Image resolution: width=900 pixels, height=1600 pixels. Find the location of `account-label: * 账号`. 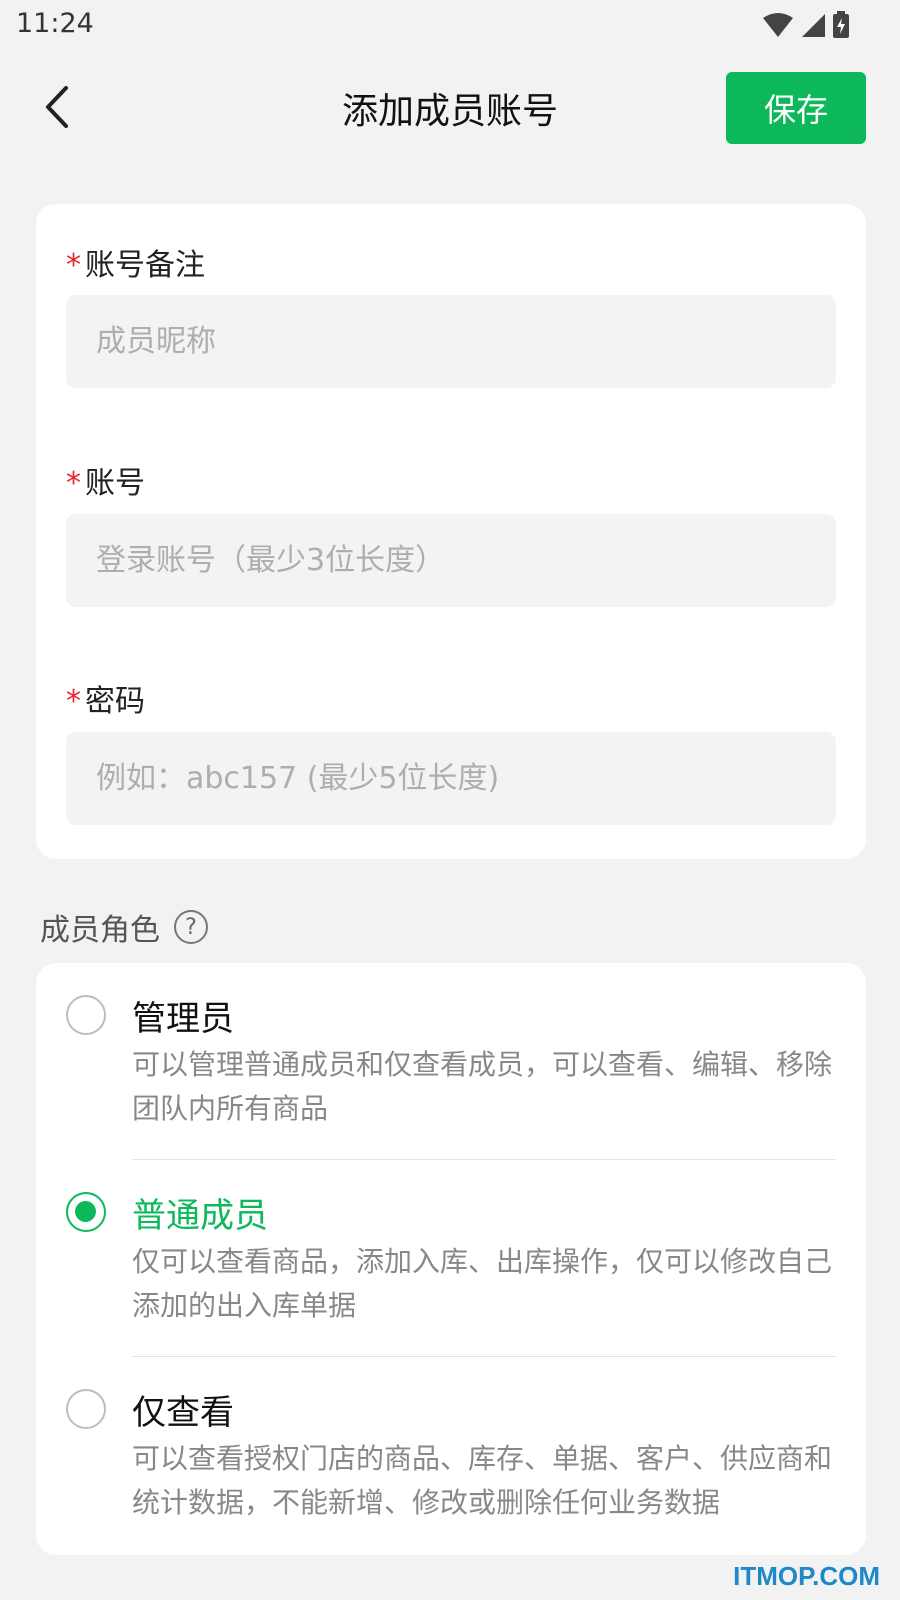

account-label: * 账号 is located at coordinates (105, 480).